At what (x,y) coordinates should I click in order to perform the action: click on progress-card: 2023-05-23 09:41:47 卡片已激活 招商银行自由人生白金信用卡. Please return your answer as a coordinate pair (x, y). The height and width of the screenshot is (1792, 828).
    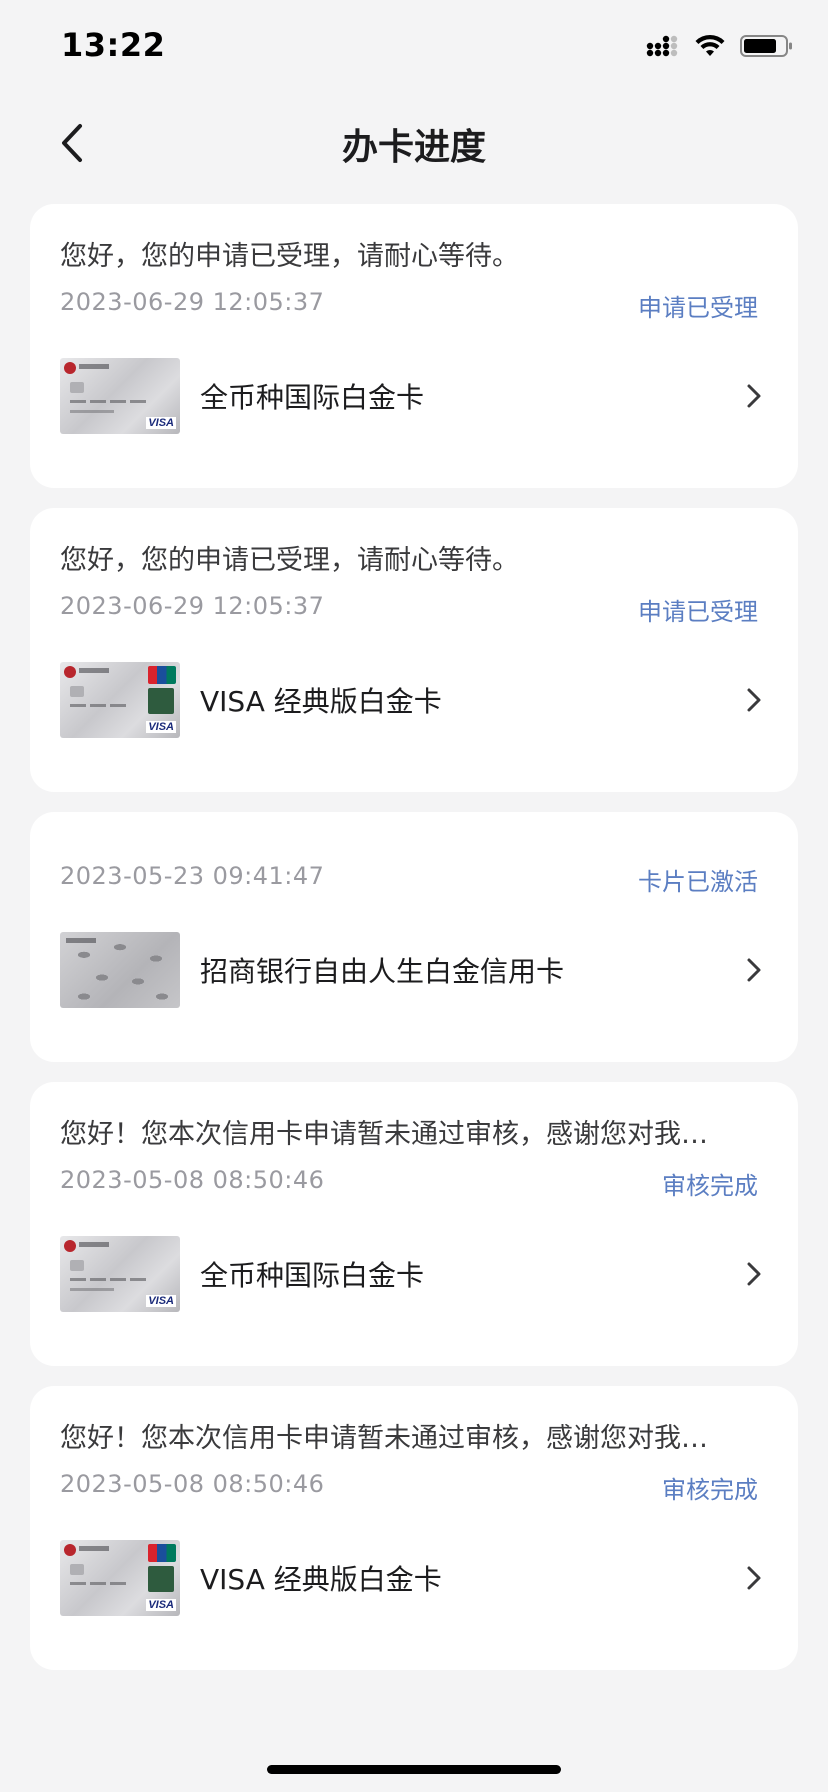
    Looking at the image, I should click on (414, 937).